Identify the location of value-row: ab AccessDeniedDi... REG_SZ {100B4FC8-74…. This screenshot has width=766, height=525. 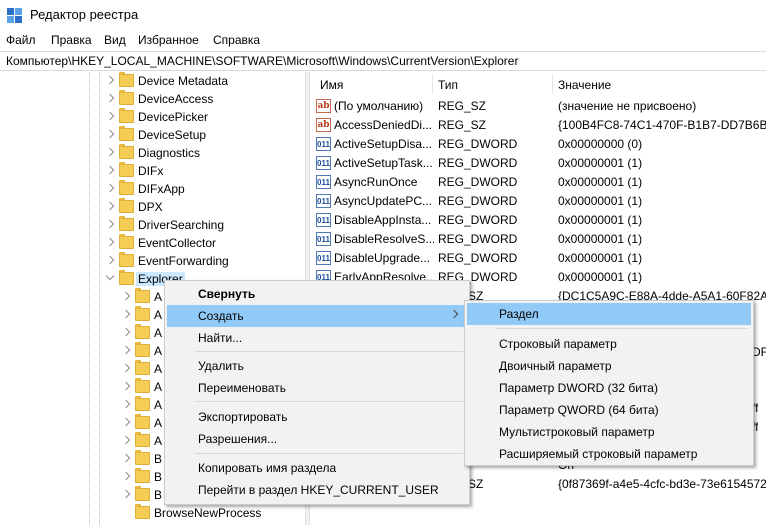
(538, 125).